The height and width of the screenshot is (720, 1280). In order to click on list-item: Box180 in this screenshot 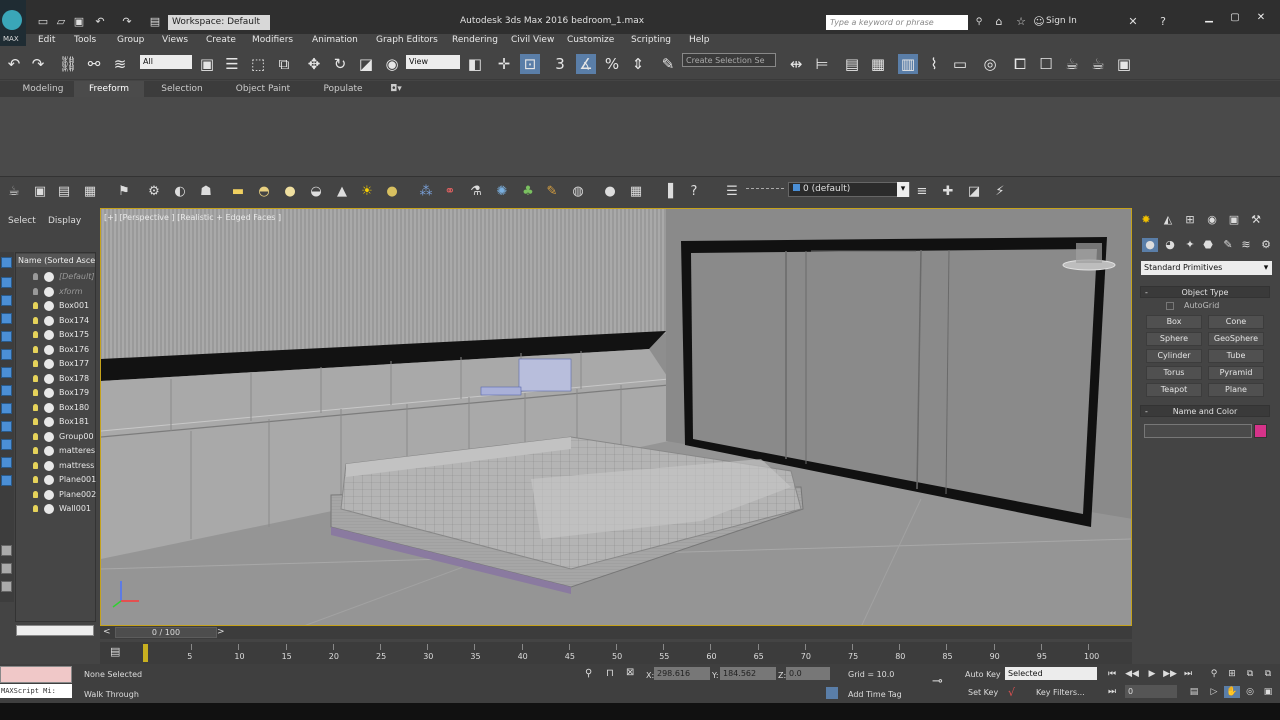, I will do `click(63, 408)`.